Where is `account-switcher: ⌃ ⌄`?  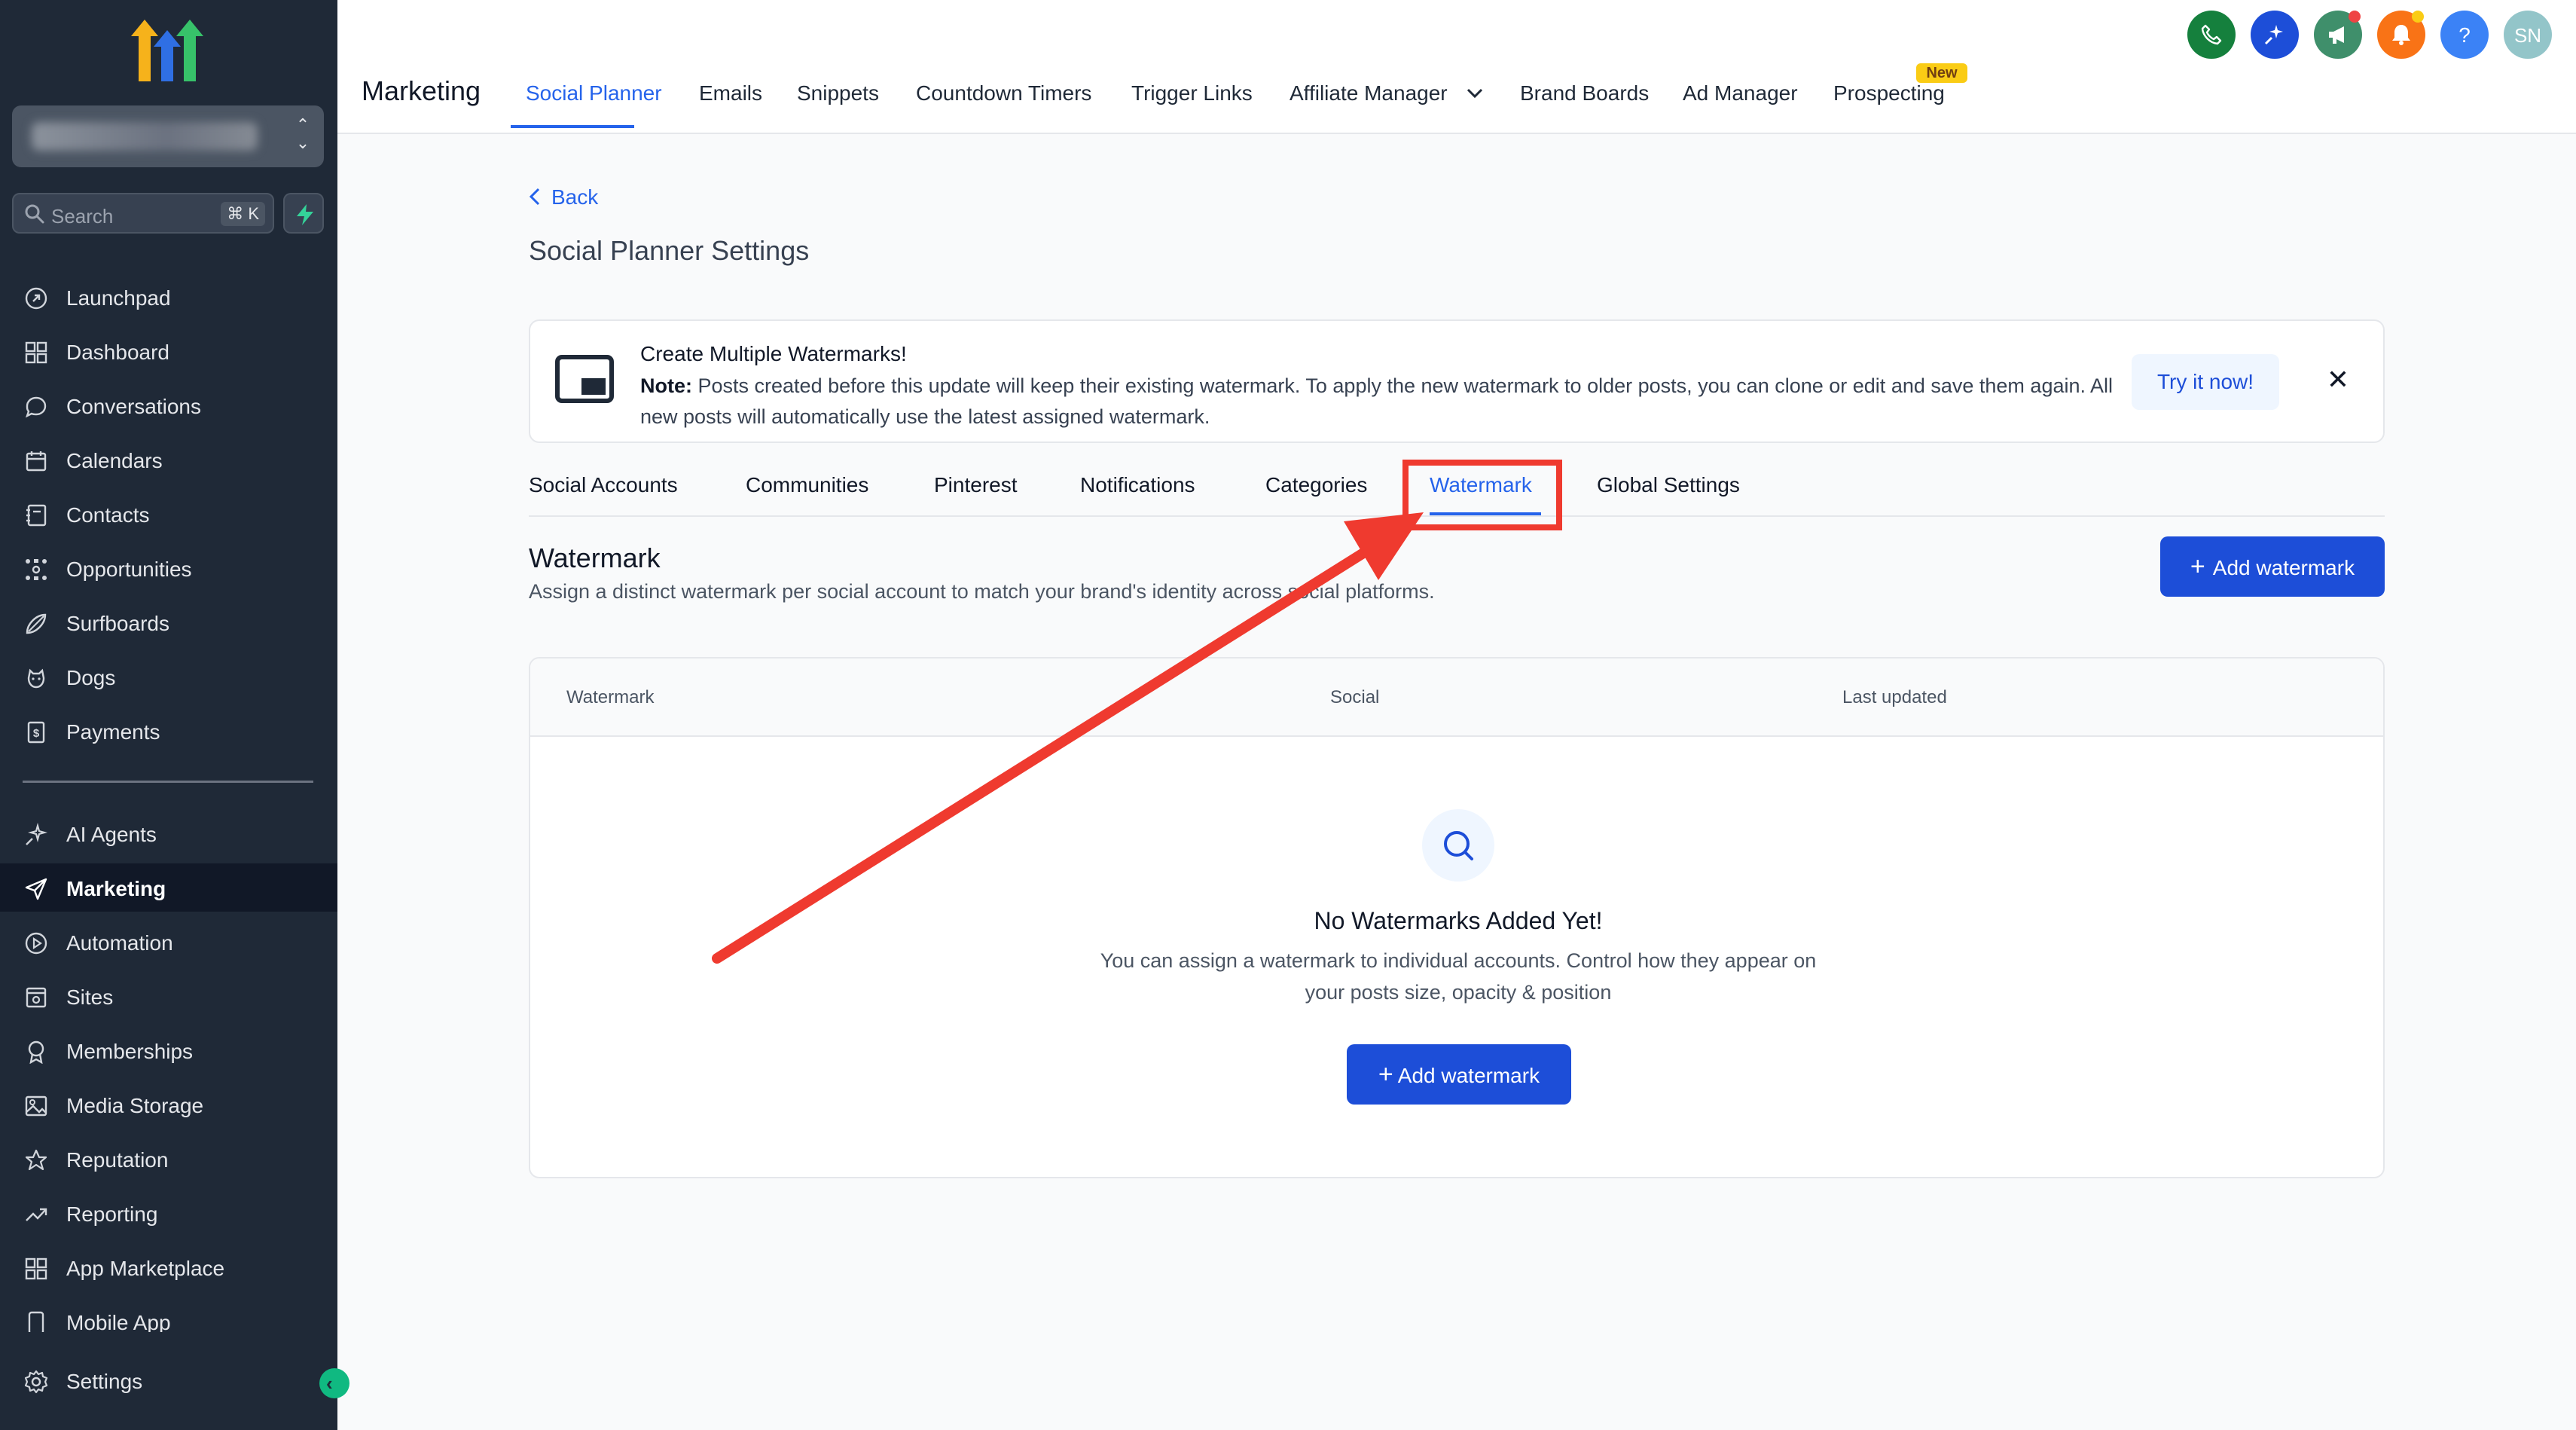 account-switcher: ⌃ ⌄ is located at coordinates (168, 136).